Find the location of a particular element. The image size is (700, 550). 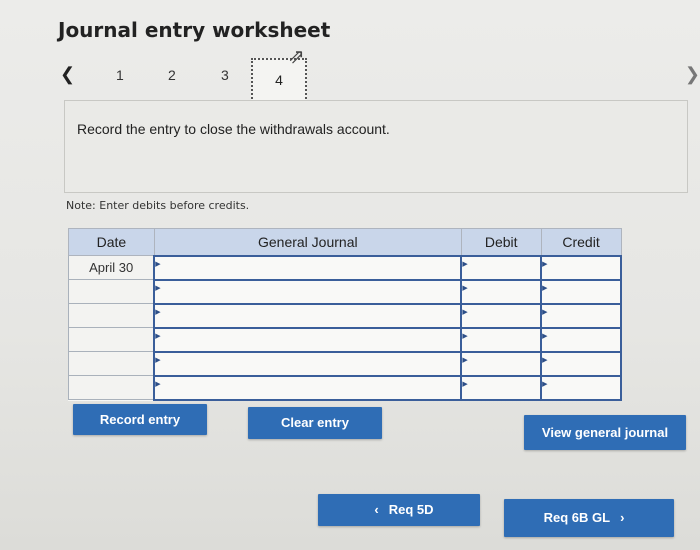

next-requirement-button: Req 6B GL › is located at coordinates (589, 518).